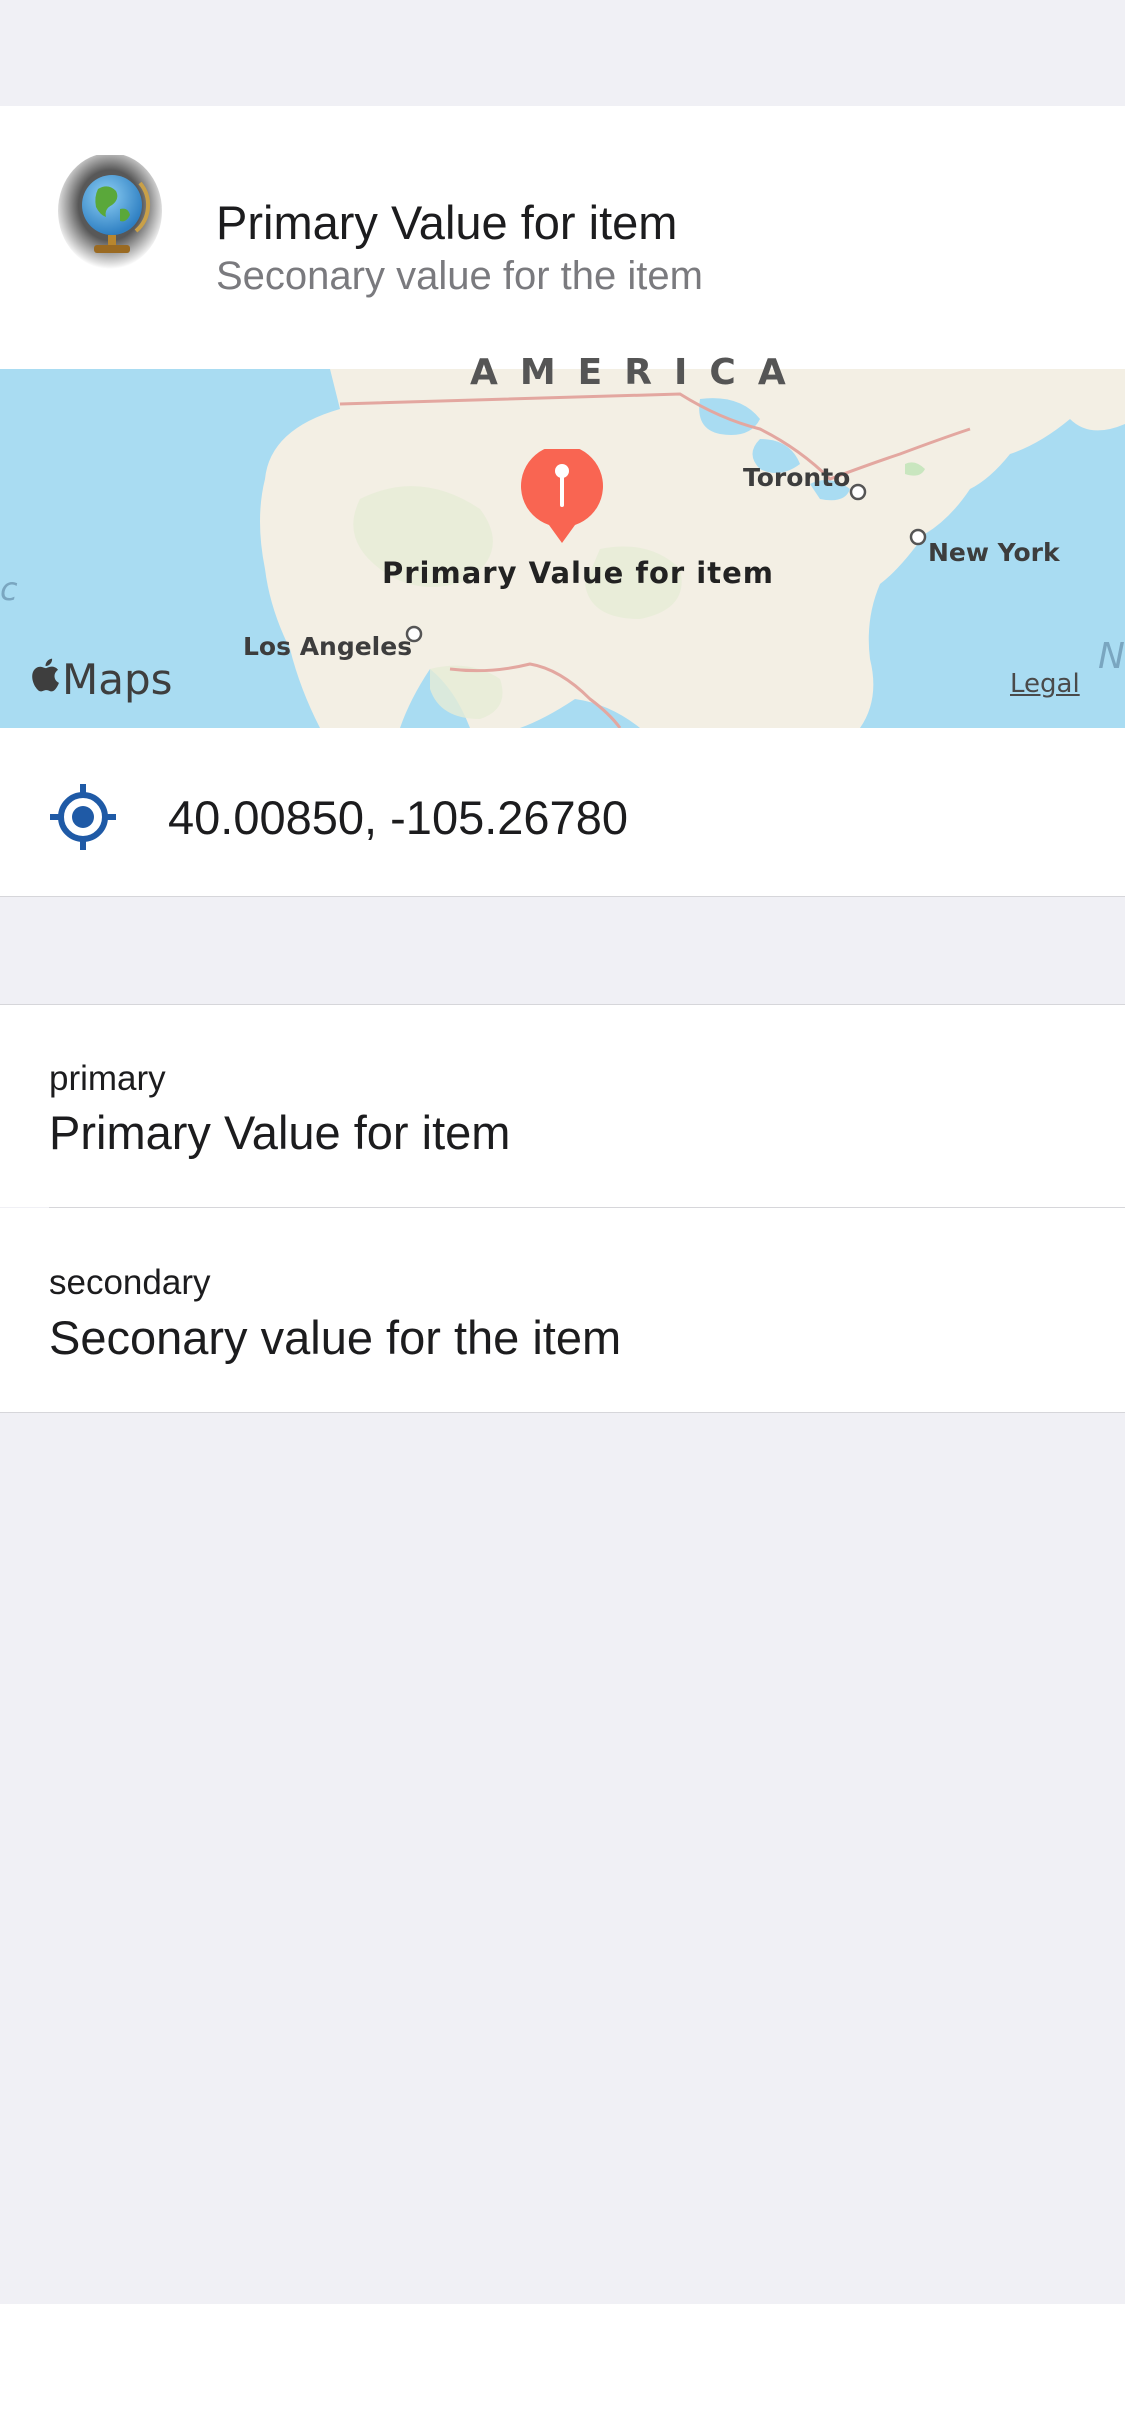 This screenshot has height=2436, width=1125. What do you see at coordinates (639, 372) in the screenshot?
I see `map-region-label: AMERICA` at bounding box center [639, 372].